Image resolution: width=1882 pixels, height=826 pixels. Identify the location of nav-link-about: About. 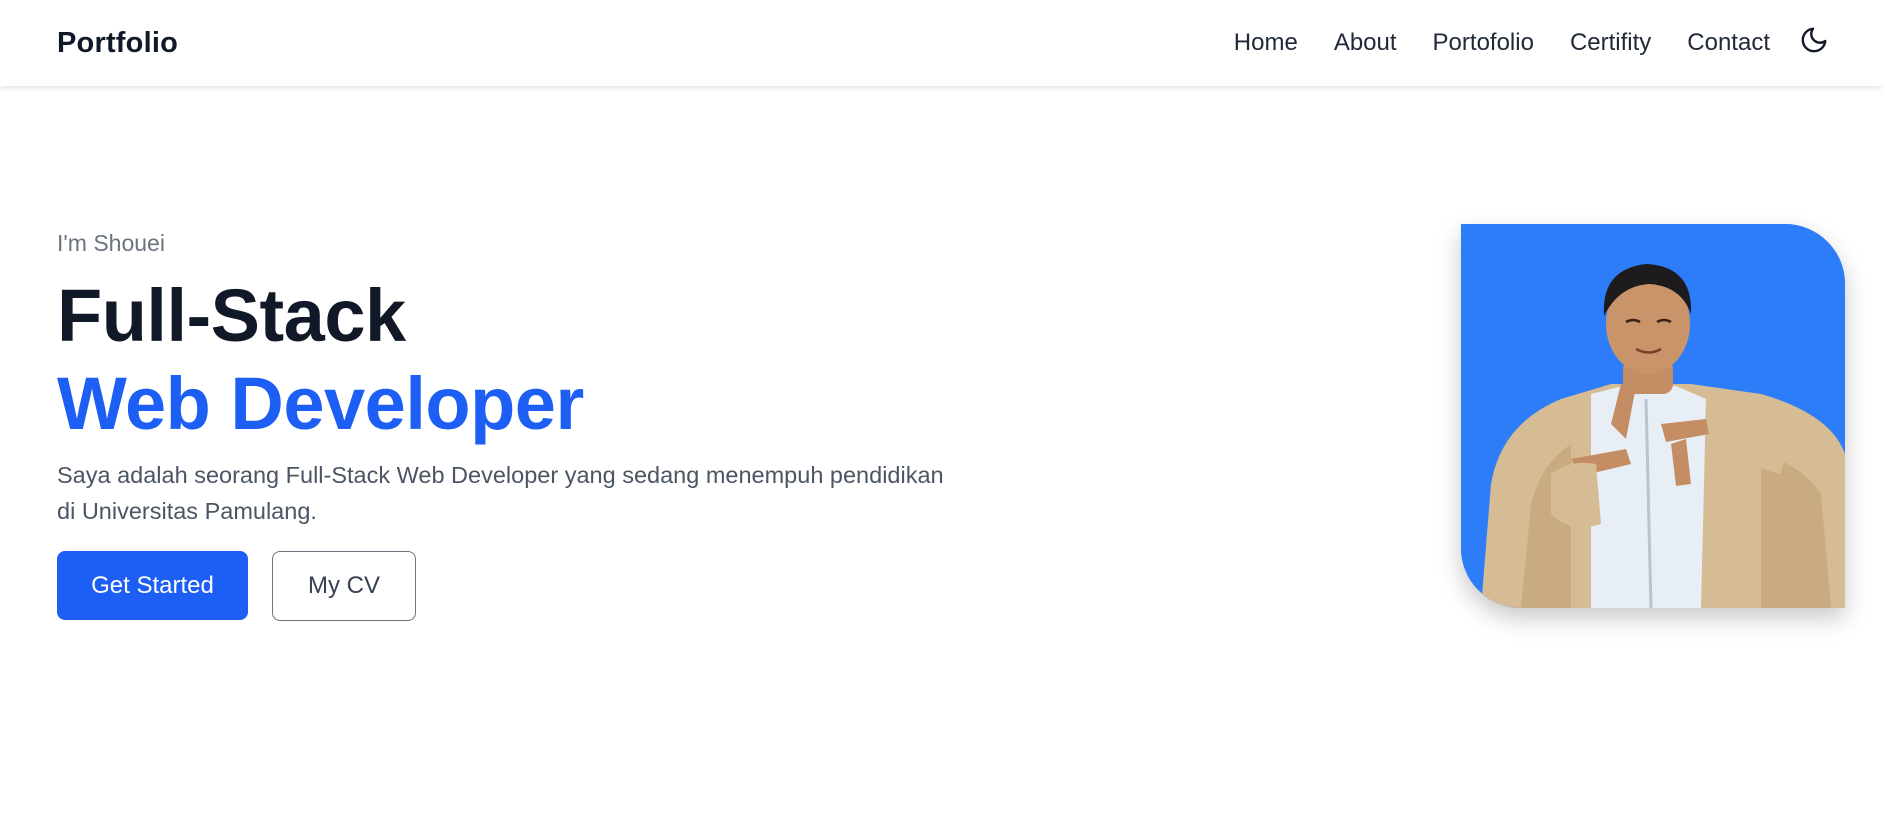
(1365, 42).